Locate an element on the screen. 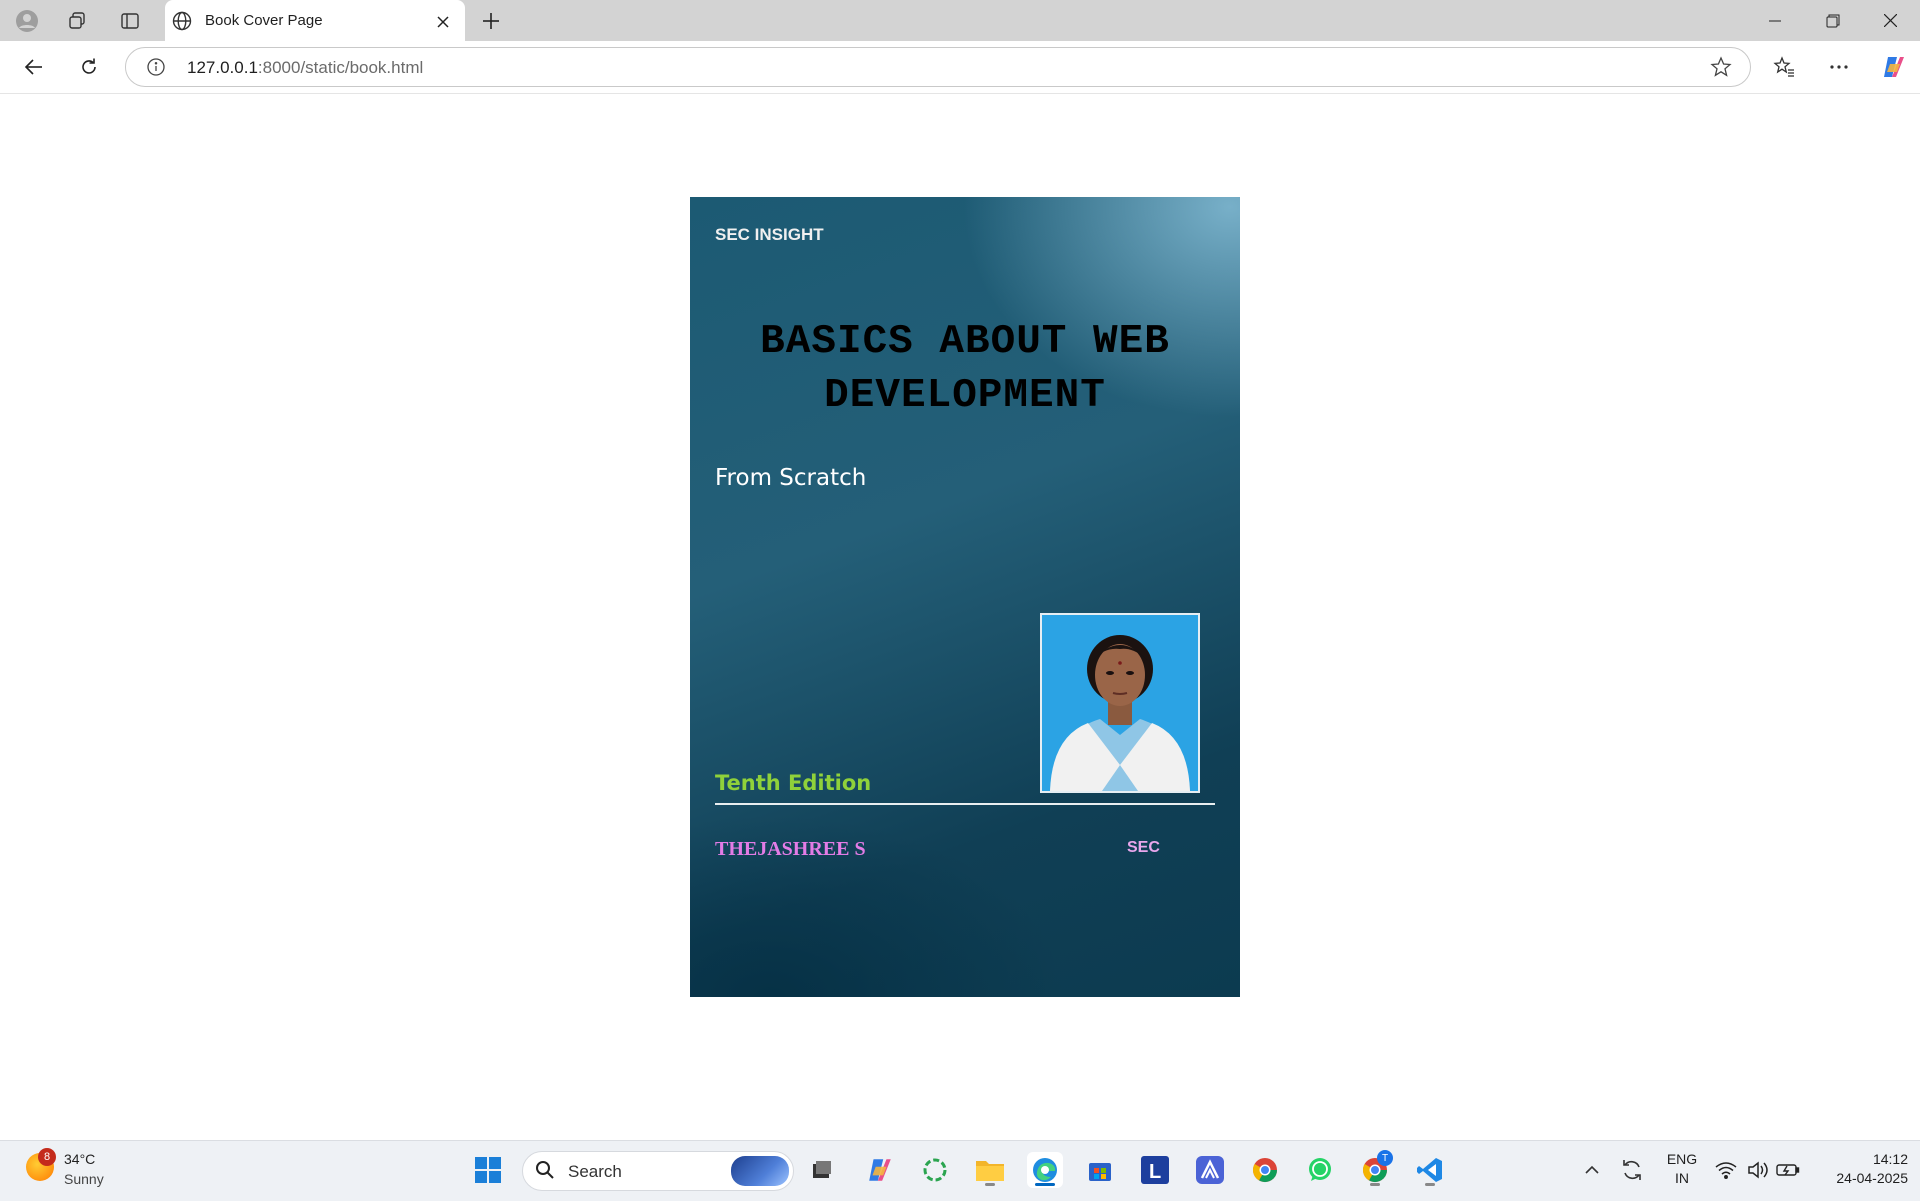 This screenshot has width=1920, height=1201. store-icon is located at coordinates (1100, 1170).